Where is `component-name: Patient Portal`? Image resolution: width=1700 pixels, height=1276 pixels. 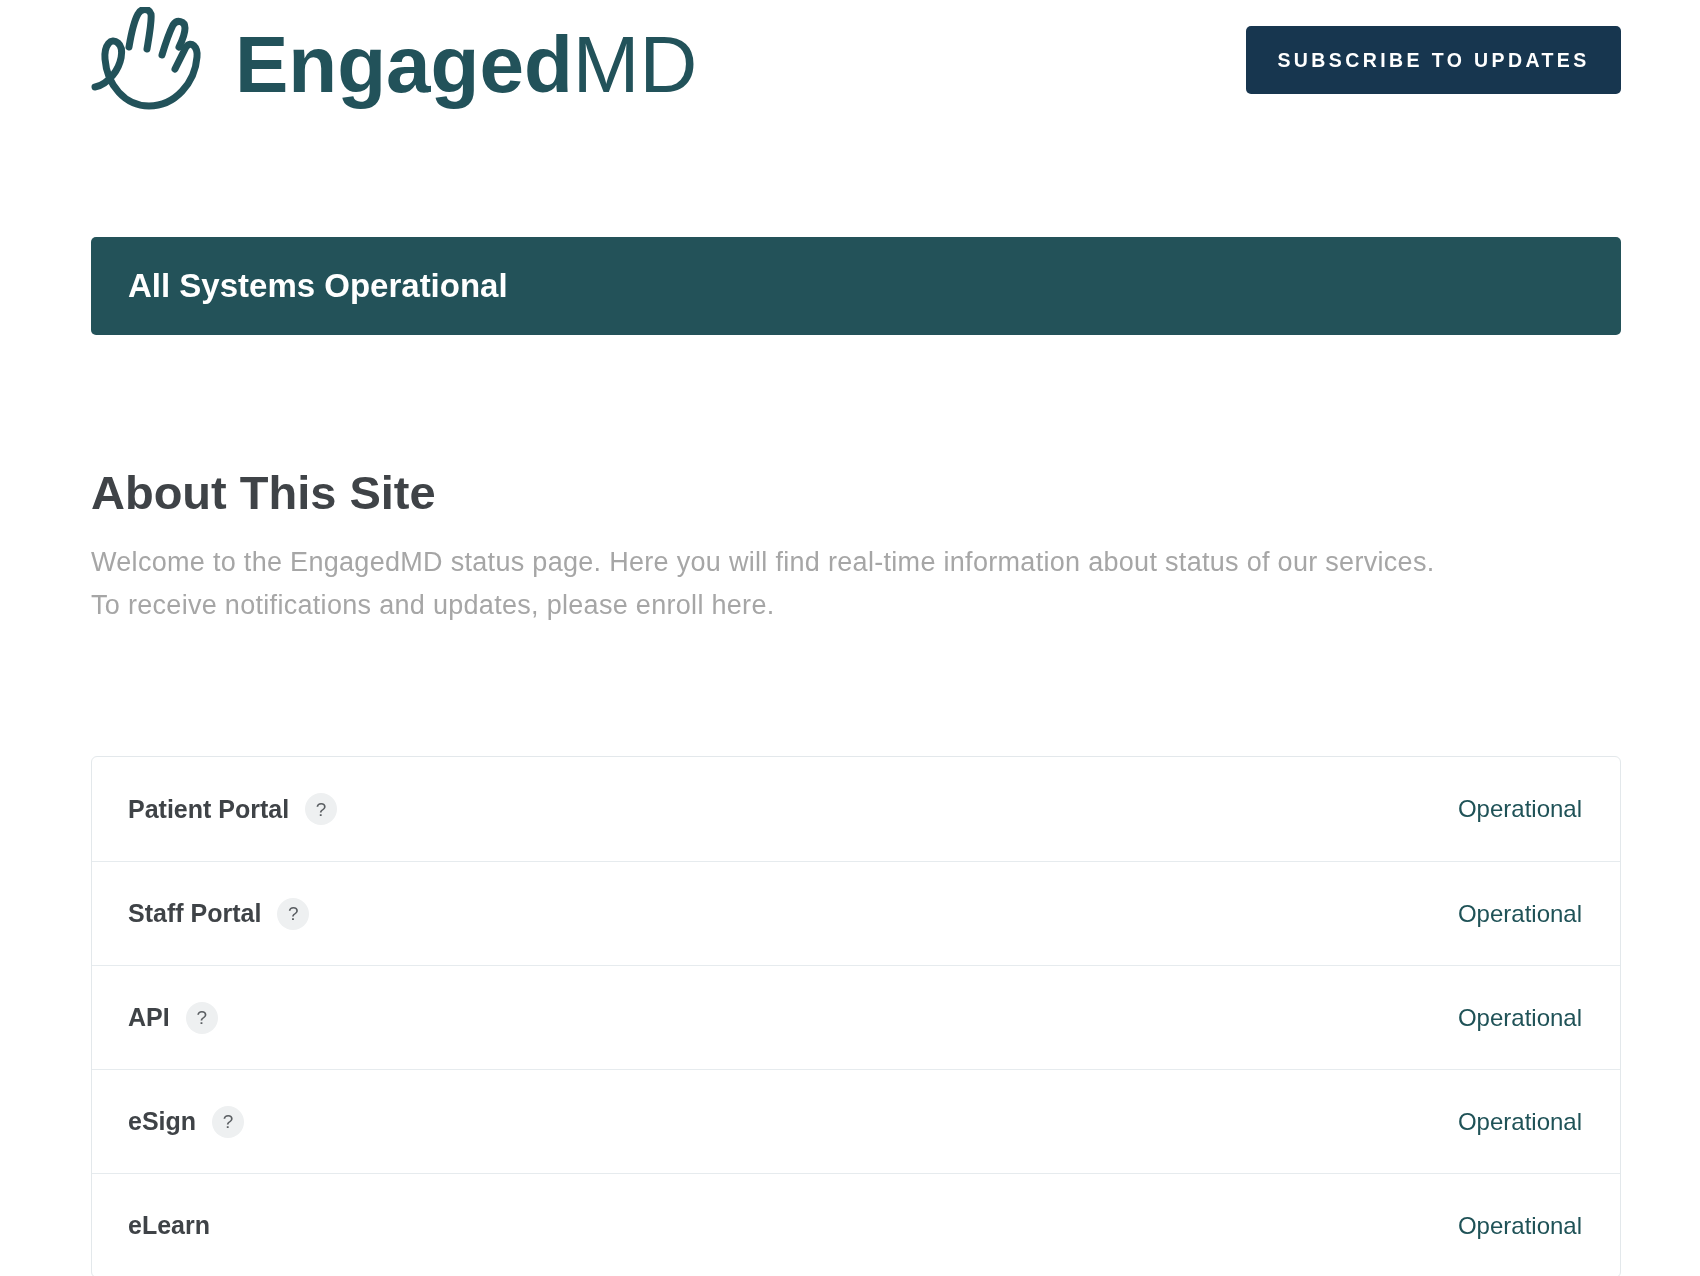
component-name: Patient Portal is located at coordinates (209, 809).